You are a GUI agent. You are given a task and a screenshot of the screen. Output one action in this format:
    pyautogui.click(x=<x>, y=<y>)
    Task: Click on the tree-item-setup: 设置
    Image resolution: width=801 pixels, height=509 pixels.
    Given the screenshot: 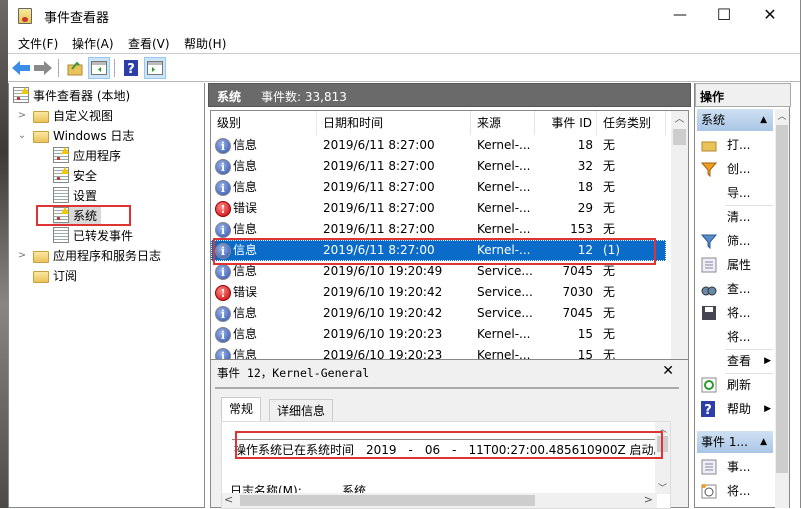 What is the action you would take?
    pyautogui.click(x=75, y=195)
    